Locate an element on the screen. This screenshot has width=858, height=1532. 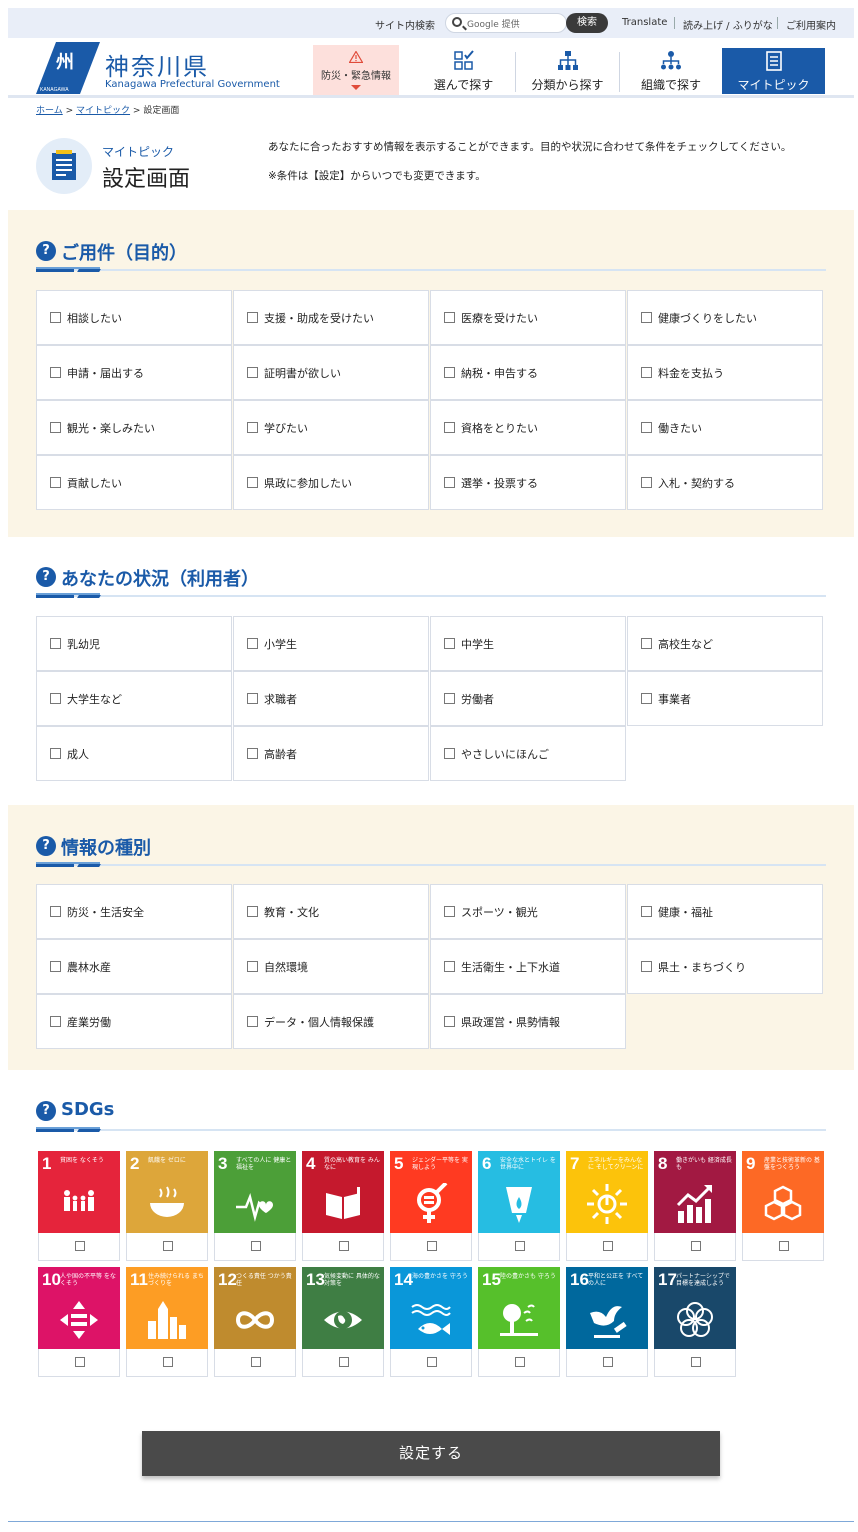
sdg-goal-3: 3 すべての人に 健康と福祉を is located at coordinates (256, 1206).